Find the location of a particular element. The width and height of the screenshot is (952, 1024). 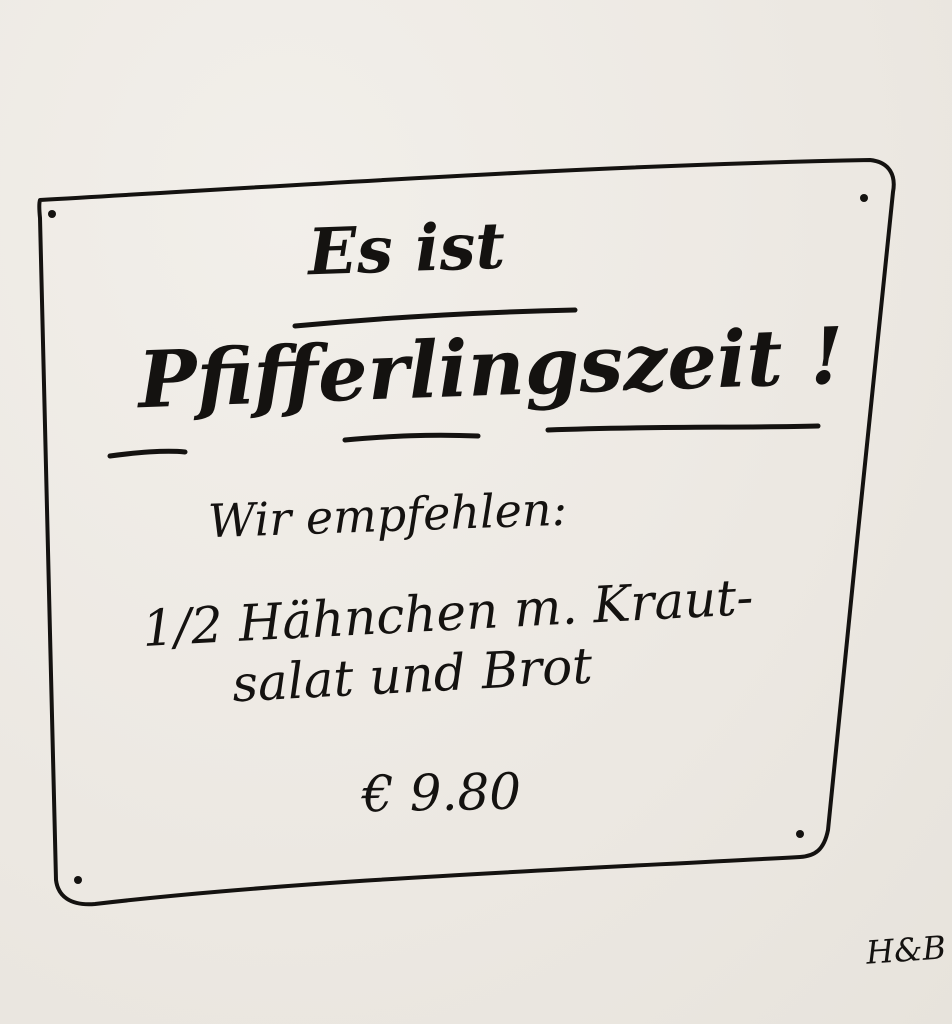

recommend-text: Wir empfehlen: is located at coordinates (387, 515).